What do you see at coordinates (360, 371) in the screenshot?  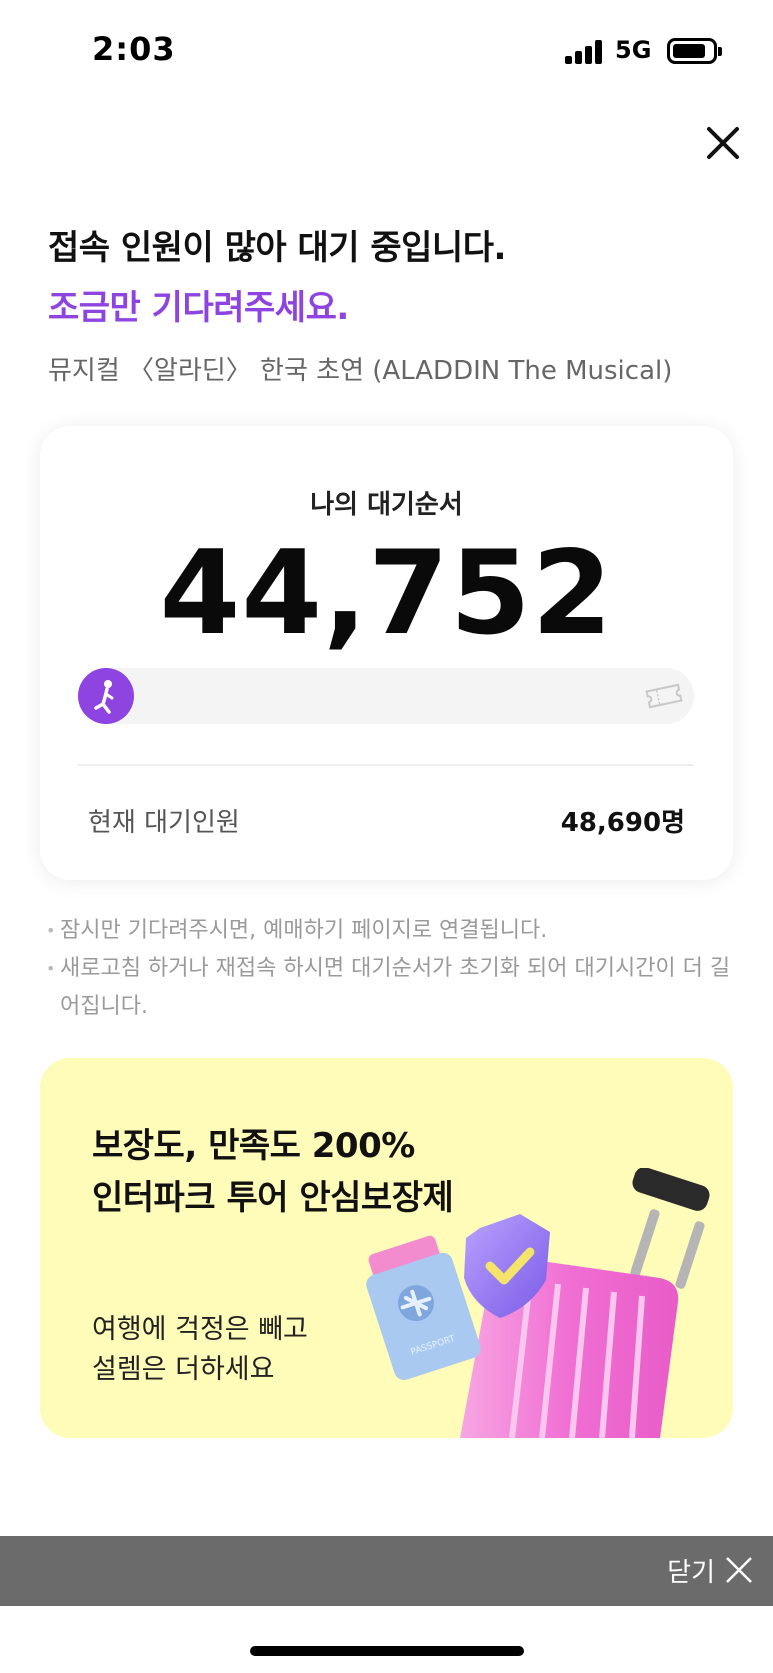 I see `show-title: 뮤지컬 〈알라딘〉 한국 초연 (ALADDIN The Musical)` at bounding box center [360, 371].